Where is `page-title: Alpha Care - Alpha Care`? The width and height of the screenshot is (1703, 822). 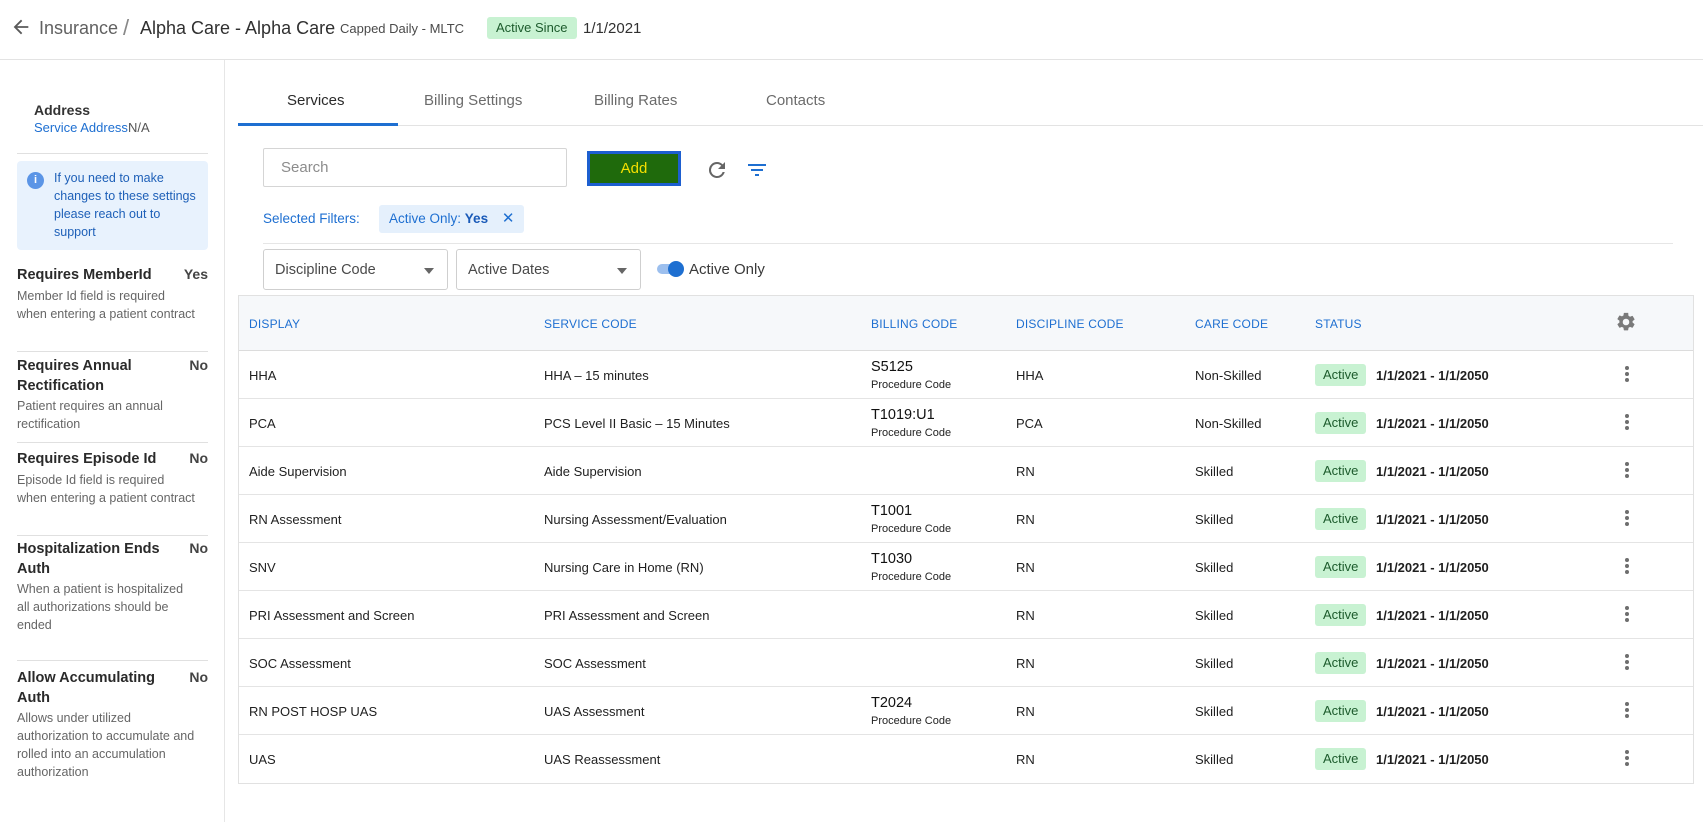
page-title: Alpha Care - Alpha Care is located at coordinates (238, 28).